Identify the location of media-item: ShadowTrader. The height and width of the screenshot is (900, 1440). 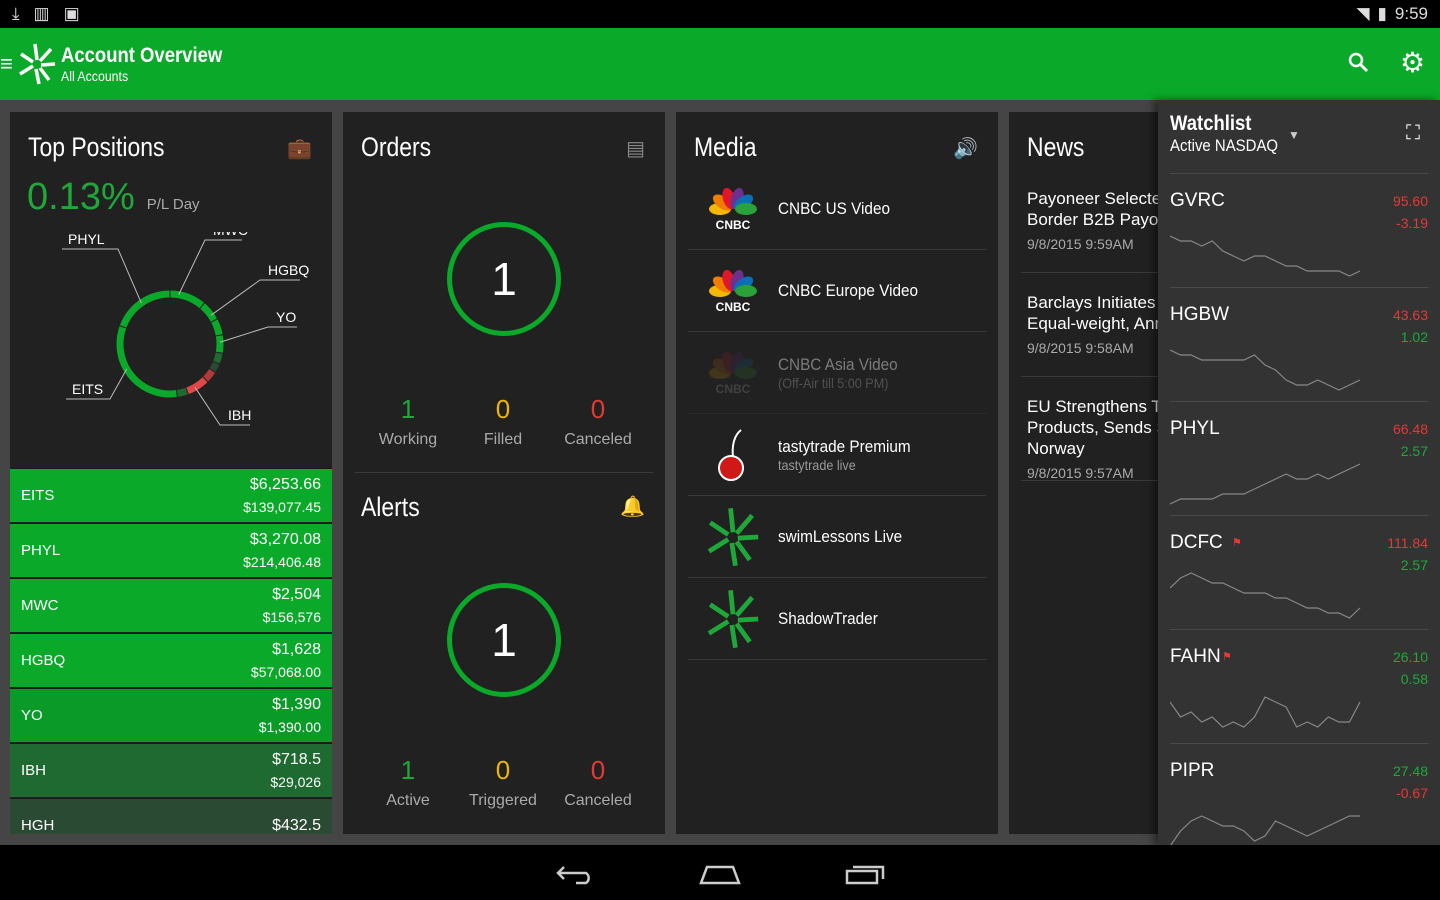
(837, 619).